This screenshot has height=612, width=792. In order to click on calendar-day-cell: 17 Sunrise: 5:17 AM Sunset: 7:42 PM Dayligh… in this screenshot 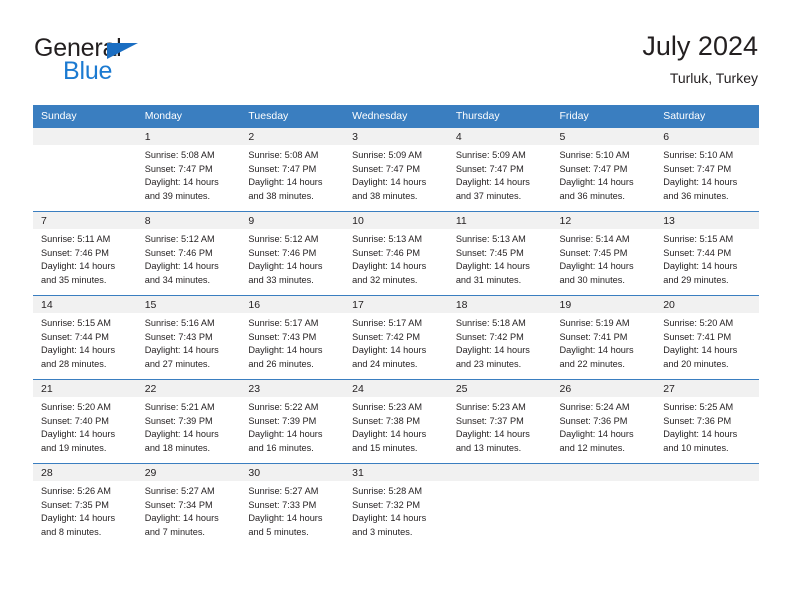, I will do `click(396, 337)`.